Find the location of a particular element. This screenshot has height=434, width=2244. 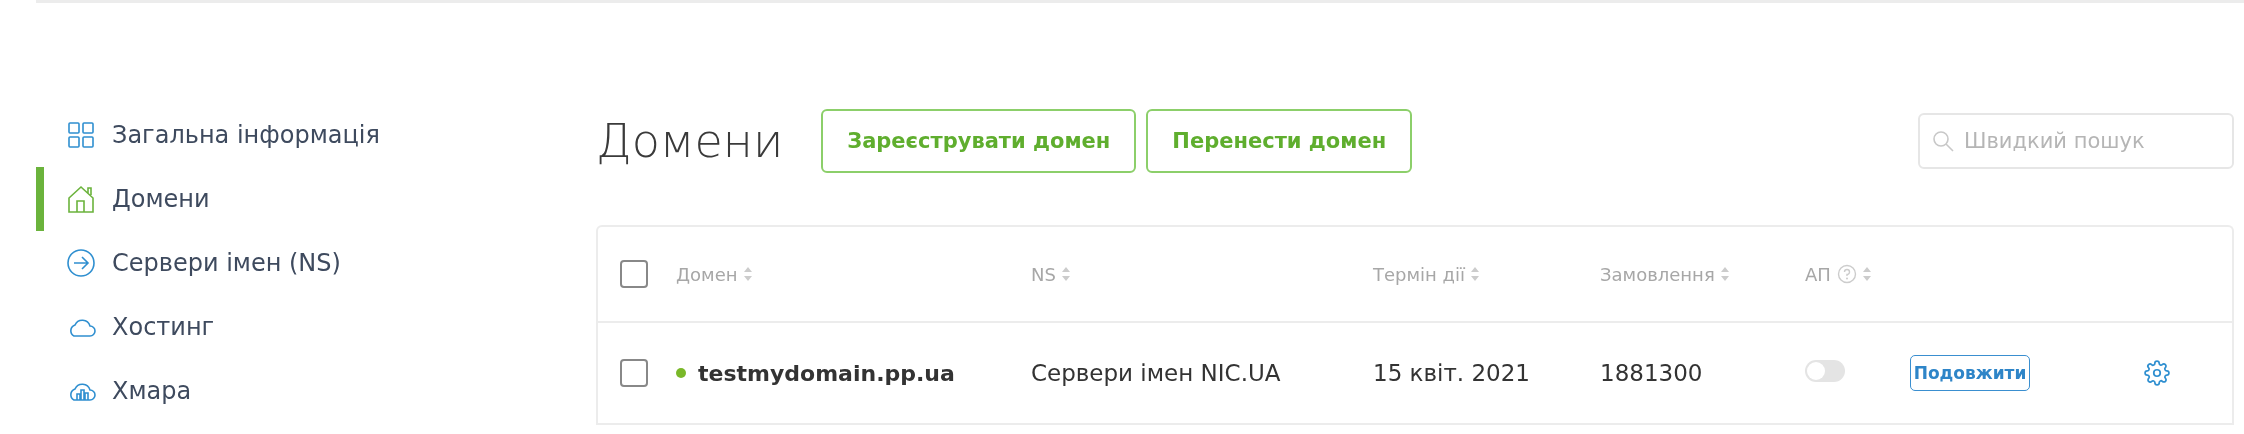

column-header: Домен is located at coordinates (707, 274).